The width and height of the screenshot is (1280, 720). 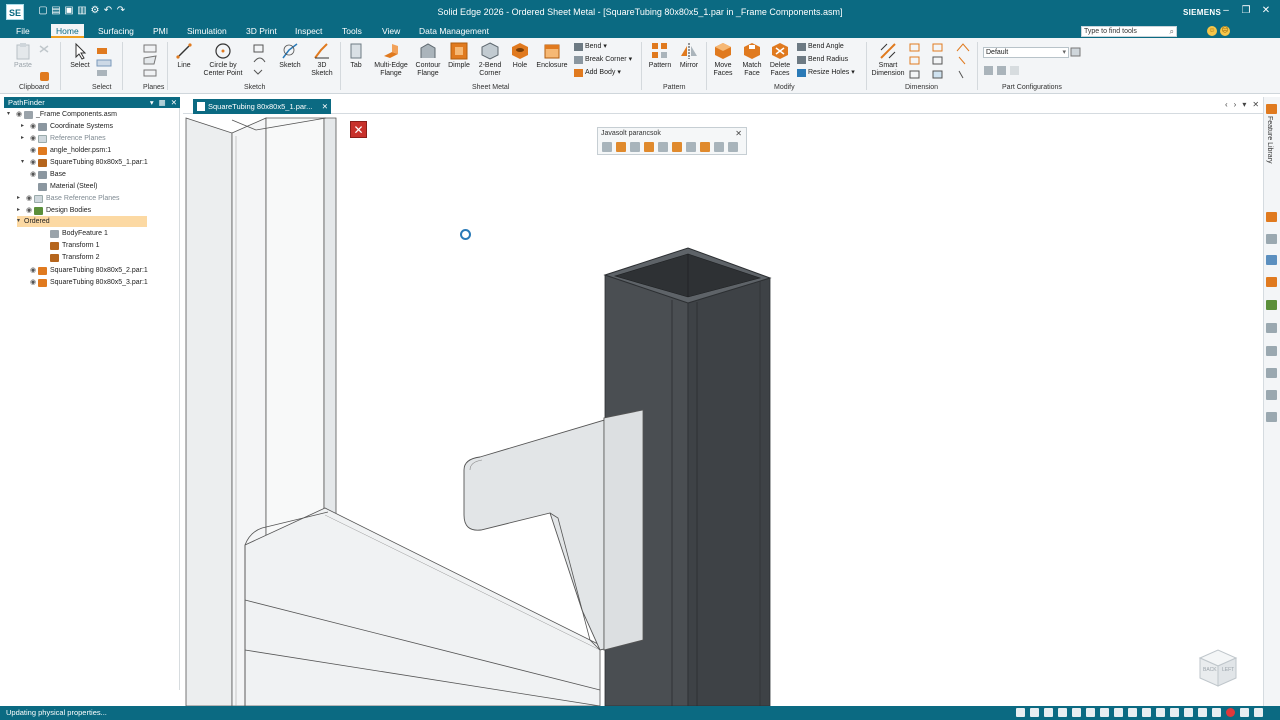 I want to click on view-cube: BACK LEFT, so click(x=1218, y=666).